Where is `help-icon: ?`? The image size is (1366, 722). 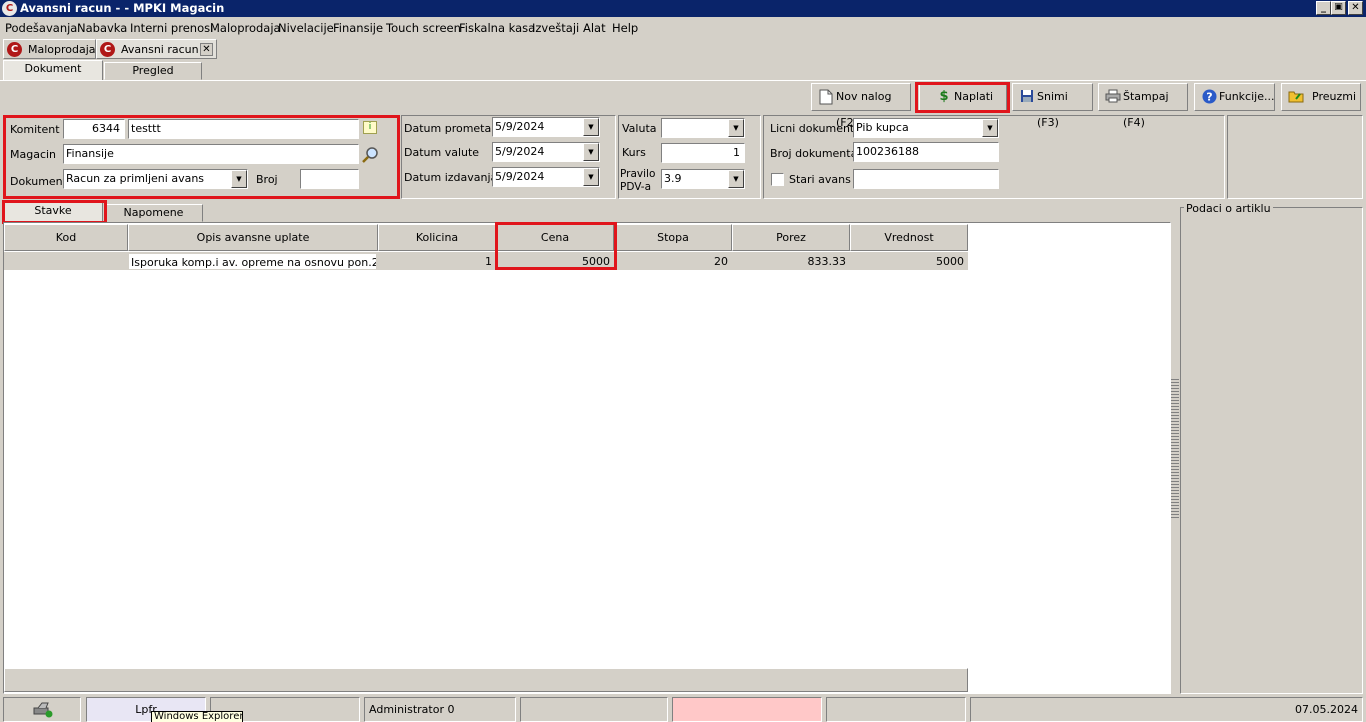
help-icon: ? is located at coordinates (1209, 97).